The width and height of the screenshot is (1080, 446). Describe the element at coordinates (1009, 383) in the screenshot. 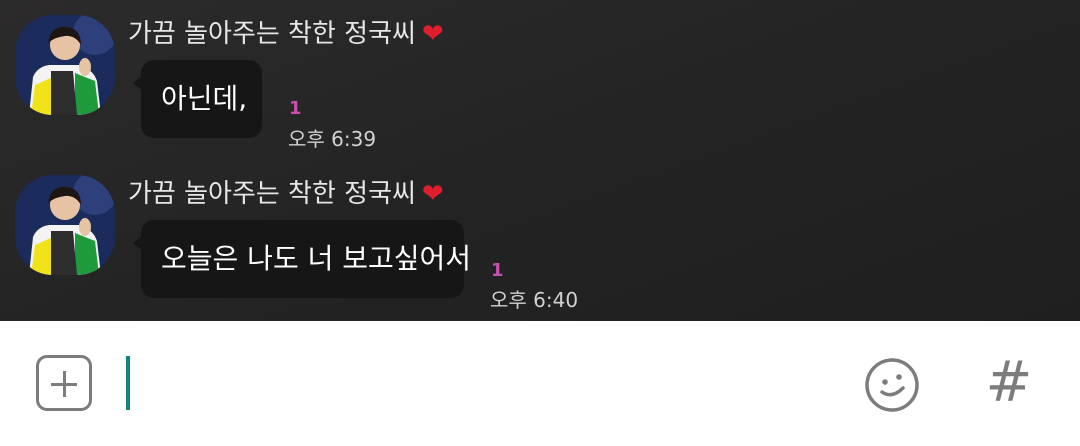

I see `hash-icon: #` at that location.